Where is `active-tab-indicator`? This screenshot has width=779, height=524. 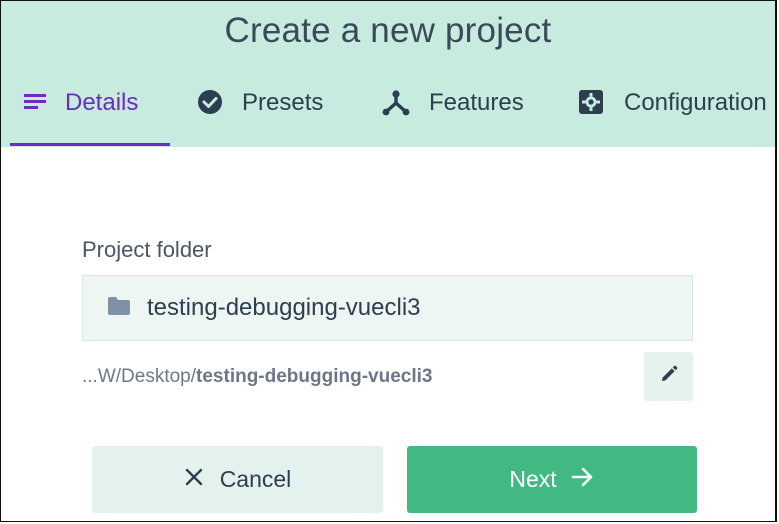
active-tab-indicator is located at coordinates (90, 144).